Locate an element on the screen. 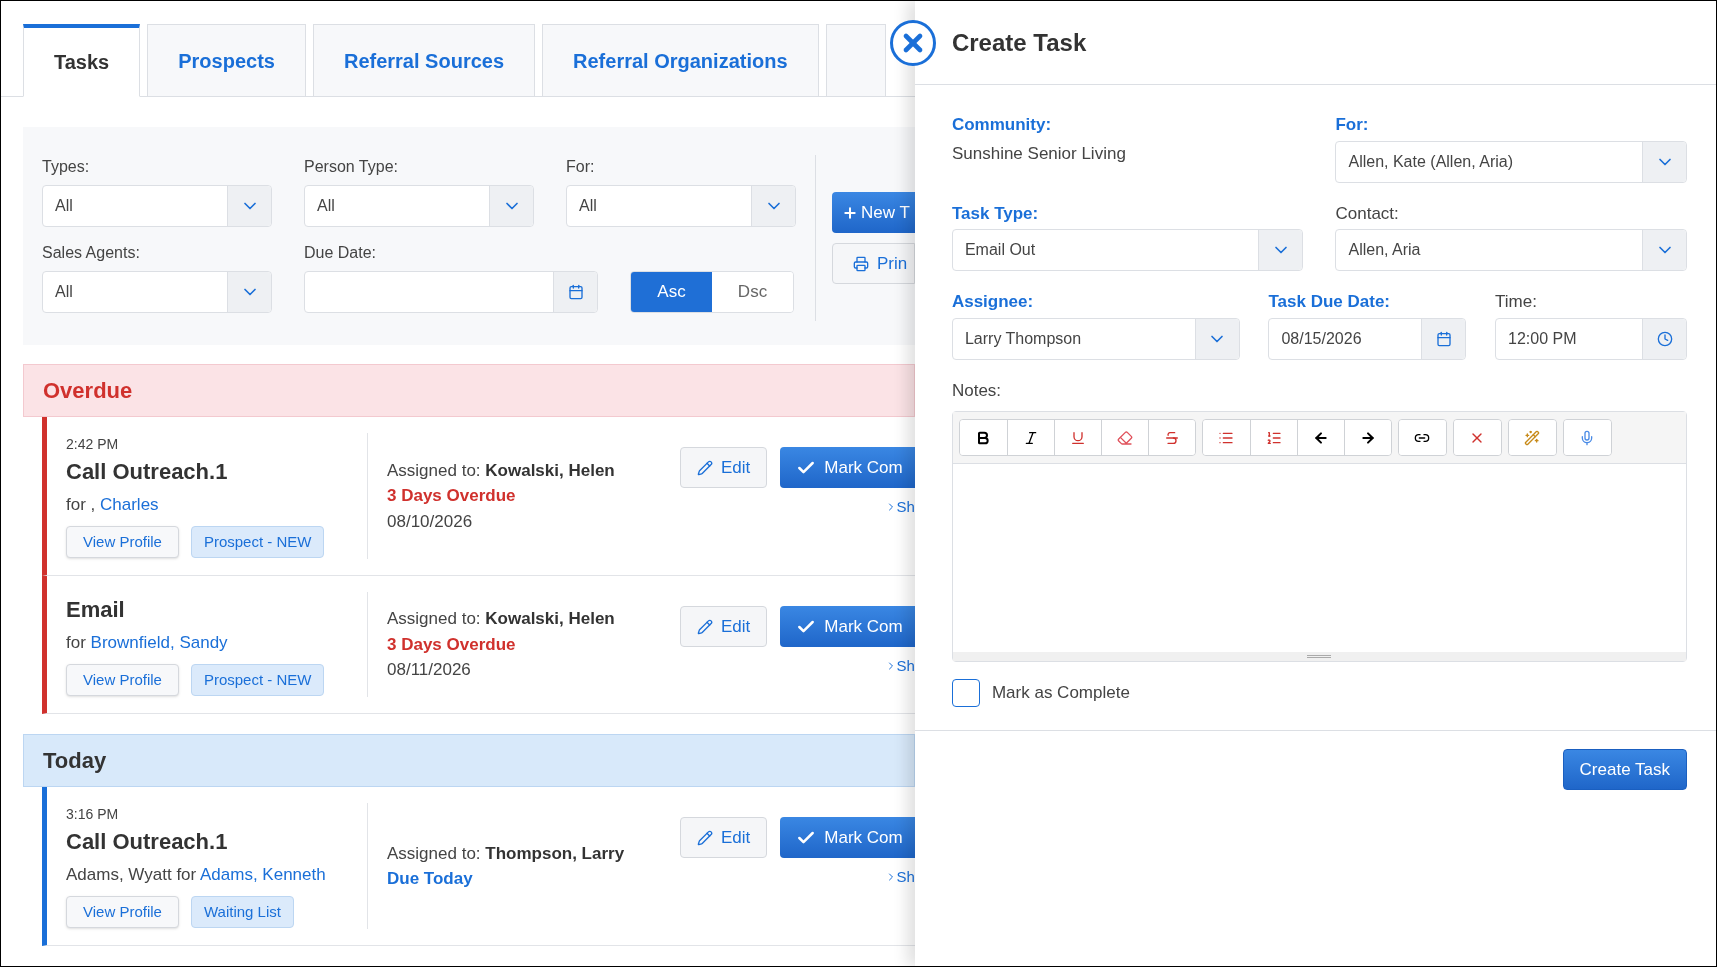 This screenshot has height=967, width=1717. person-link: Charles is located at coordinates (129, 504).